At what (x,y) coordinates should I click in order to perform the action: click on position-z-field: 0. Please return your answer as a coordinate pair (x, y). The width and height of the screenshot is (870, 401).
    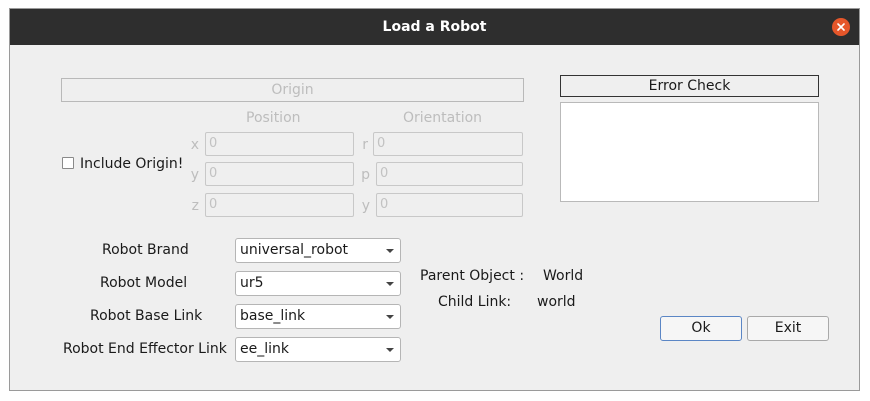
    Looking at the image, I should click on (279, 205).